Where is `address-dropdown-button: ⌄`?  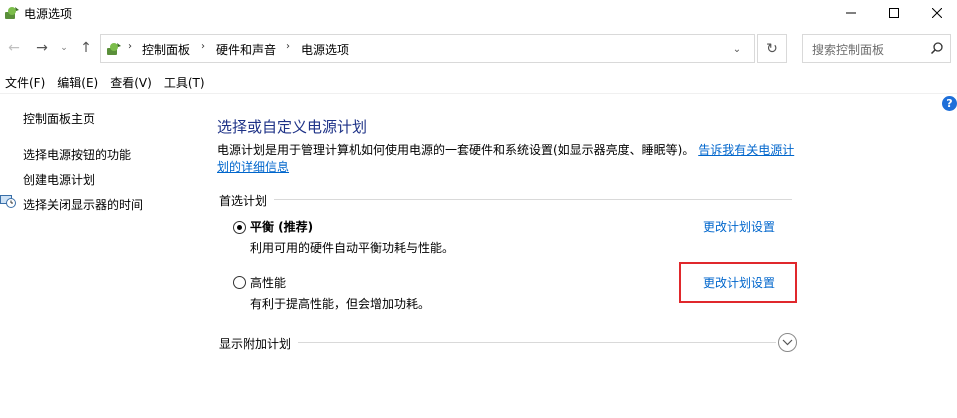
address-dropdown-button: ⌄ is located at coordinates (737, 49).